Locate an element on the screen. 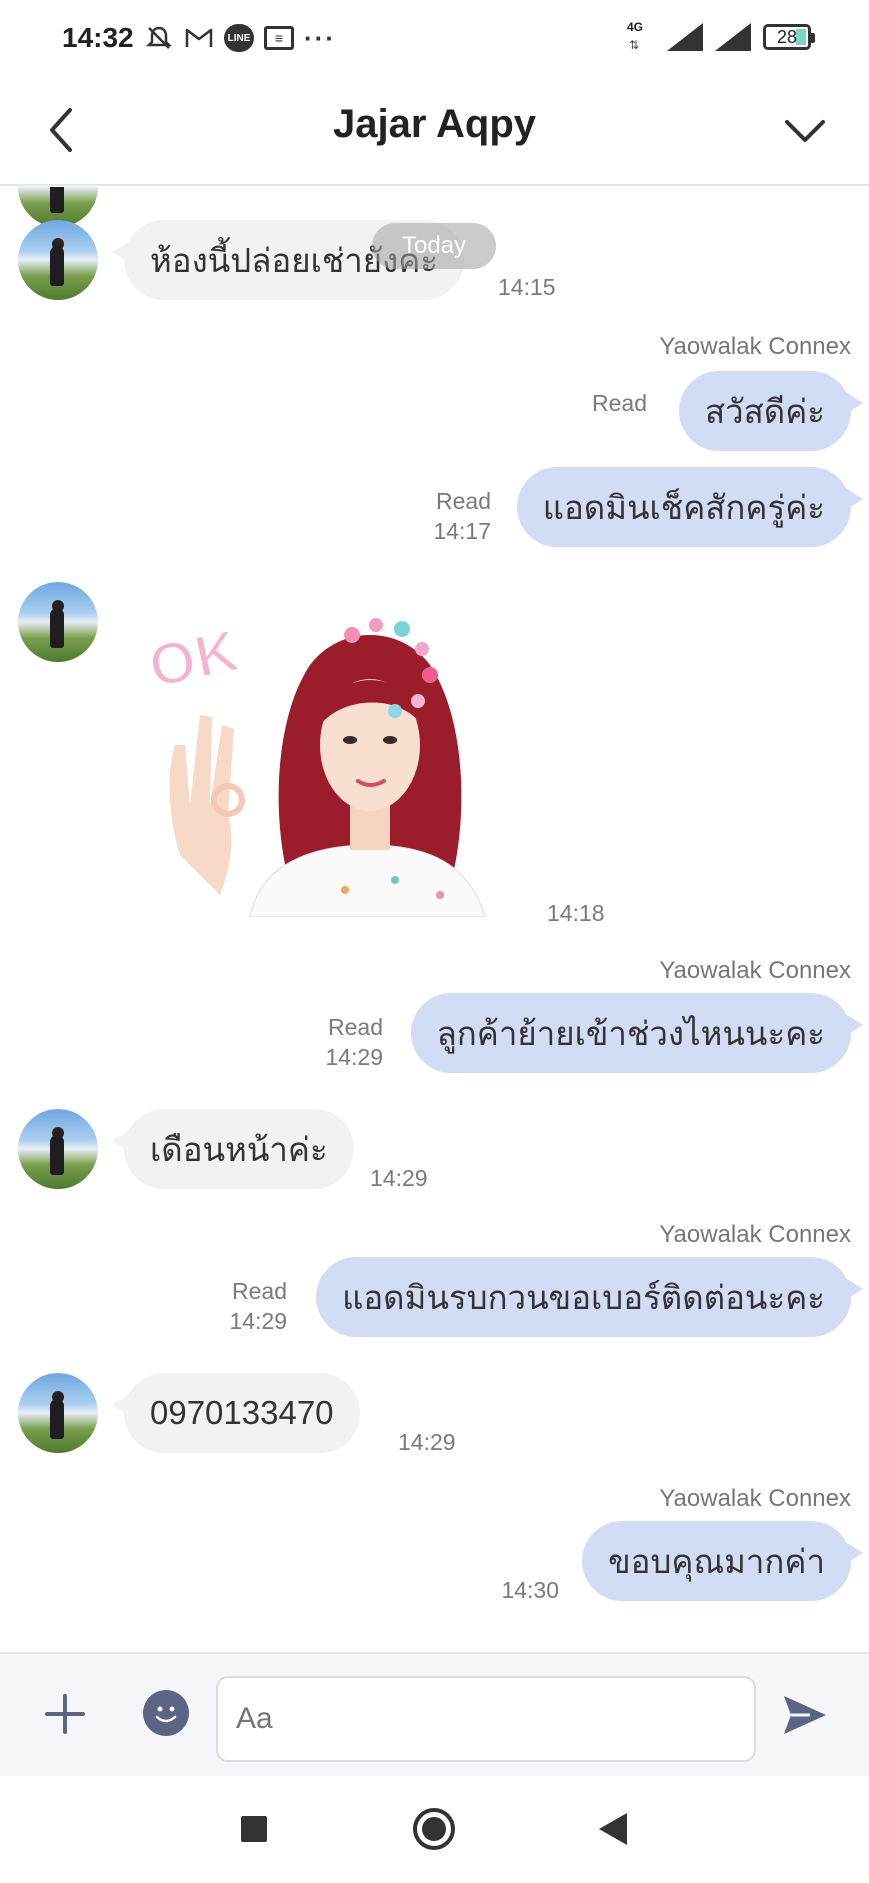 The image size is (869, 1883). message-text: แอดมินเช็คสักครู่ค่ะ is located at coordinates (683, 507).